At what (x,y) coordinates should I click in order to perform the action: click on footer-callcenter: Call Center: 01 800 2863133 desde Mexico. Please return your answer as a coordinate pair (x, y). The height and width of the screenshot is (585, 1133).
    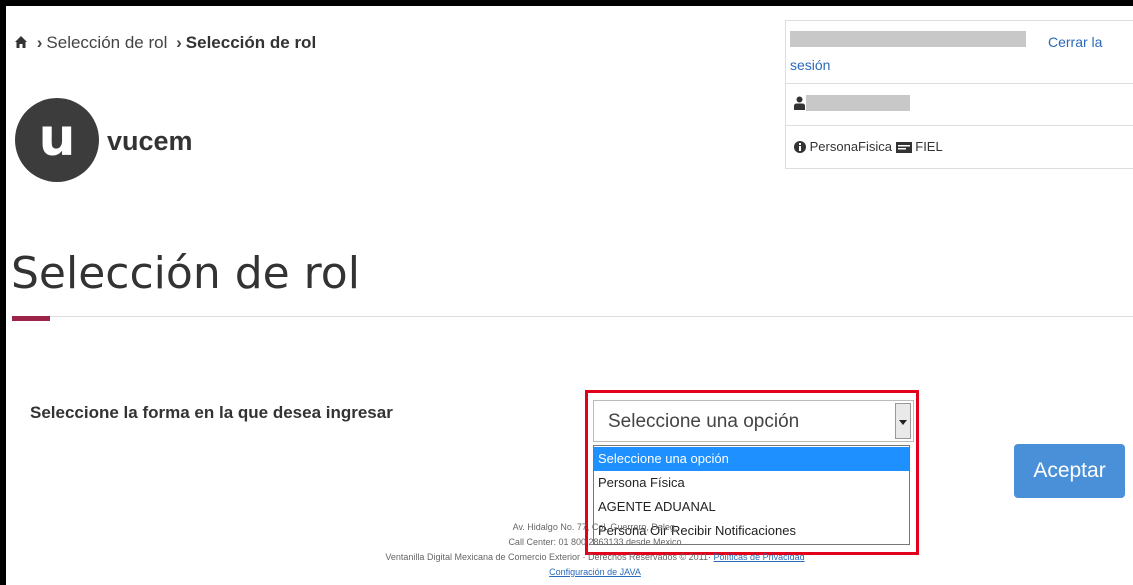
    Looking at the image, I should click on (595, 542).